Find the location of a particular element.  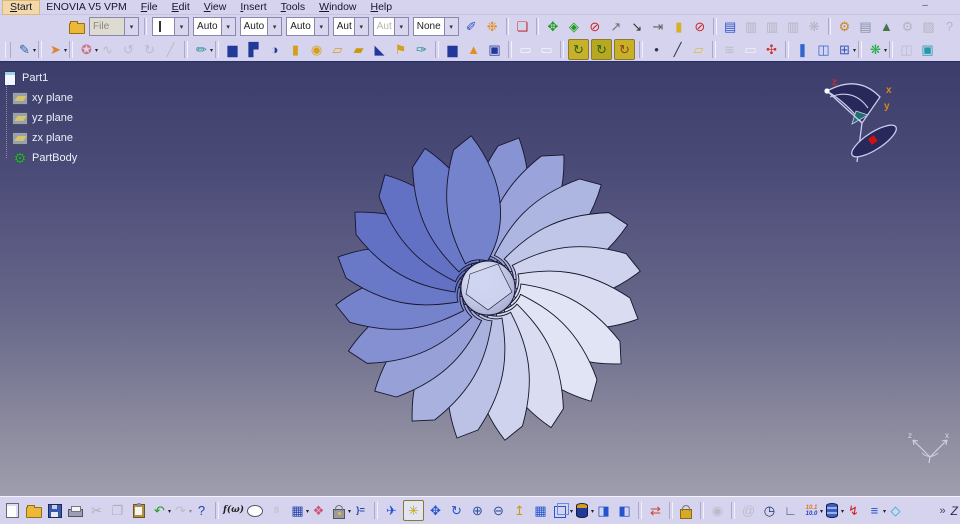

line-icon: ╱ is located at coordinates (677, 49).